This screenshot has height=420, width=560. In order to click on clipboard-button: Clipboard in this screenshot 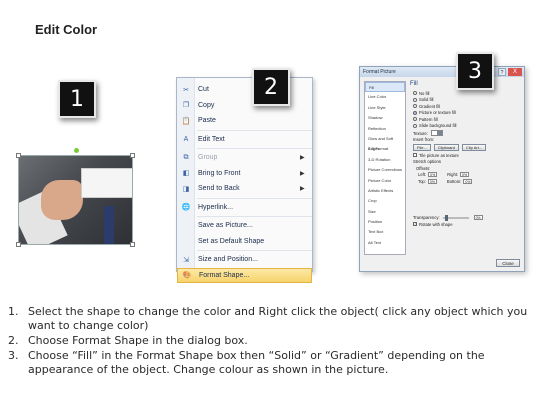, I will do `click(446, 147)`.